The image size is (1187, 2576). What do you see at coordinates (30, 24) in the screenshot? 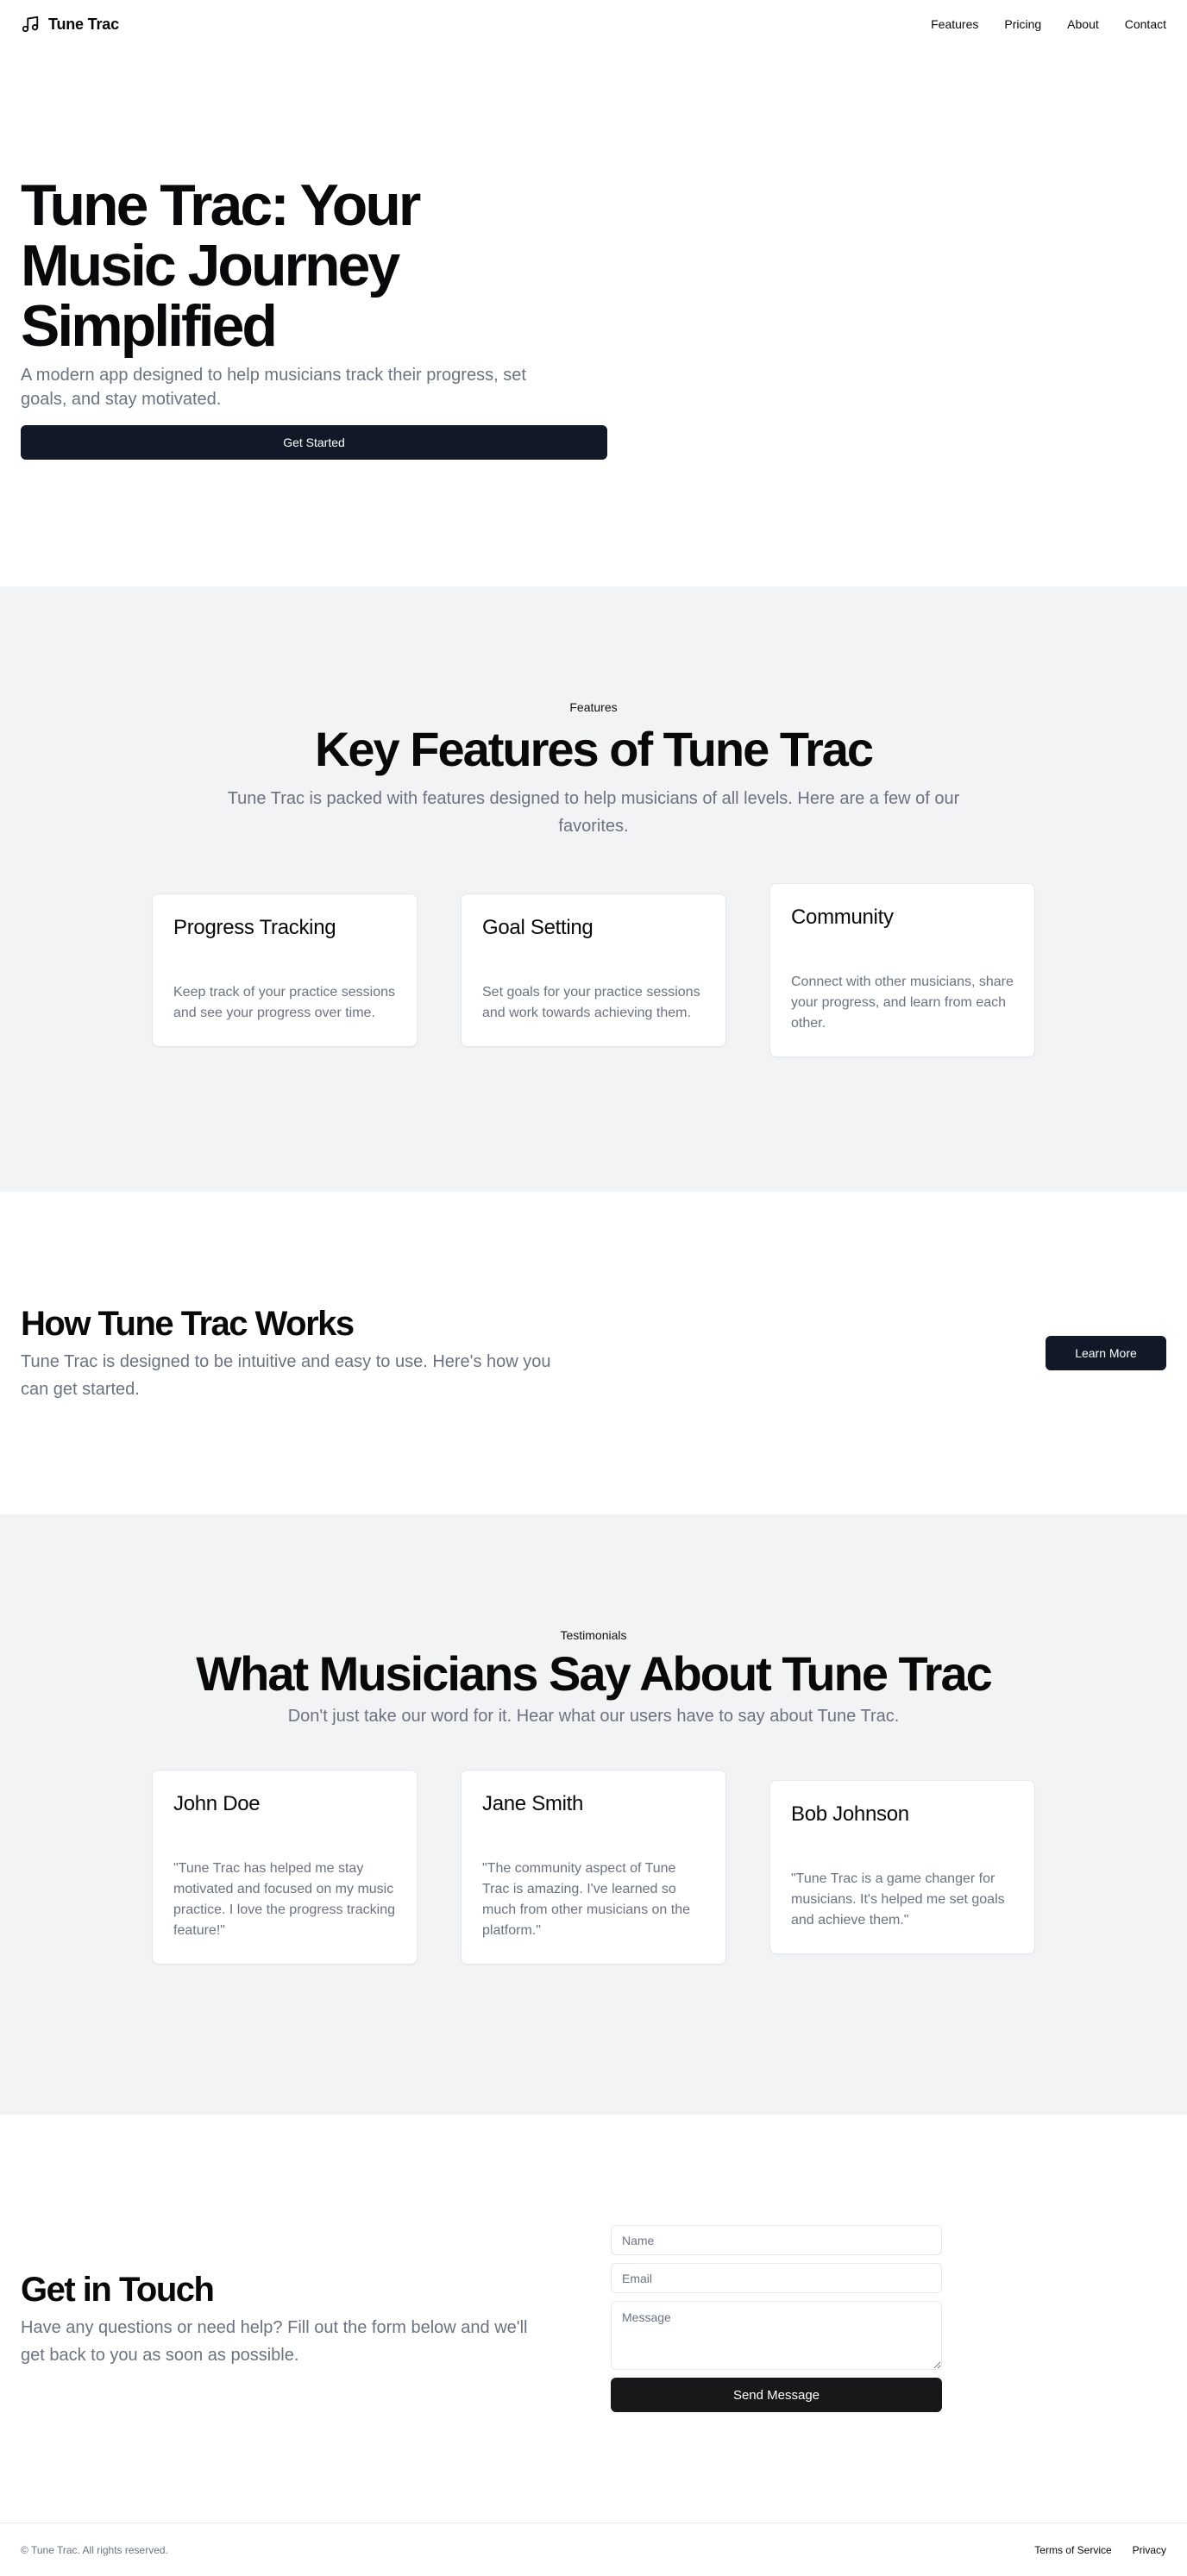
I see `music-note-icon` at bounding box center [30, 24].